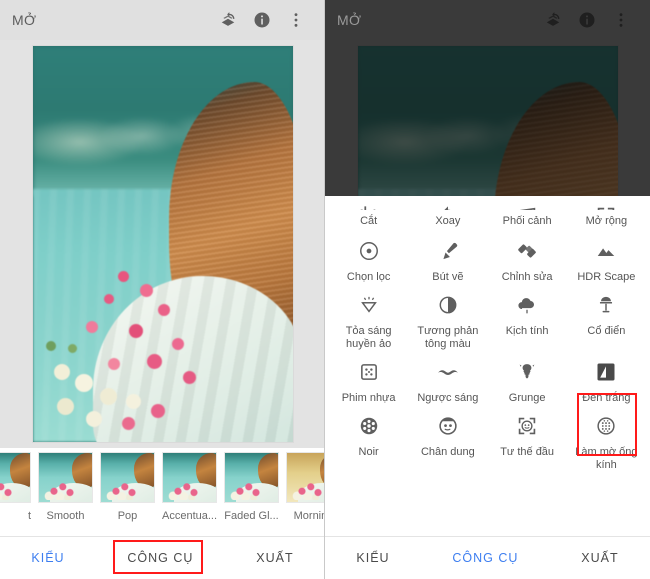 The width and height of the screenshot is (650, 579). What do you see at coordinates (448, 277) in the screenshot?
I see `tool-label: Bút vẽ` at bounding box center [448, 277].